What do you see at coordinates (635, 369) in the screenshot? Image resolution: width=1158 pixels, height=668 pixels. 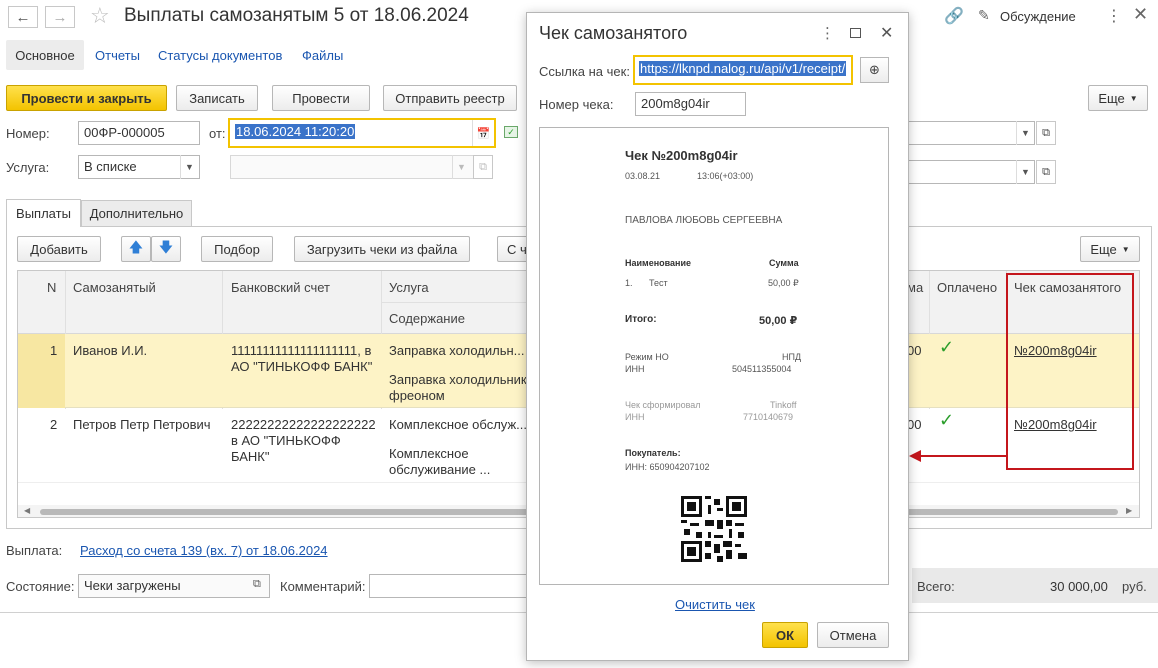 I see `receipt-inn-label: ИНН` at bounding box center [635, 369].